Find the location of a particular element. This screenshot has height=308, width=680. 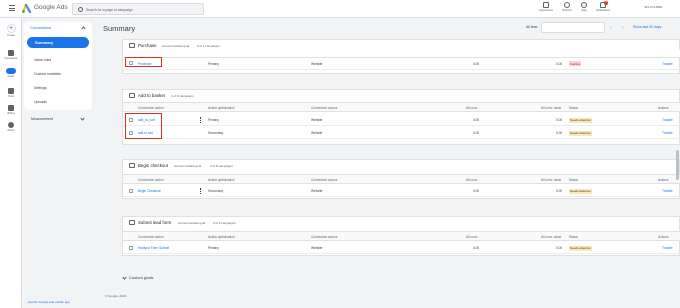

search-placeholder: Search for a page or campaign is located at coordinates (109, 9).